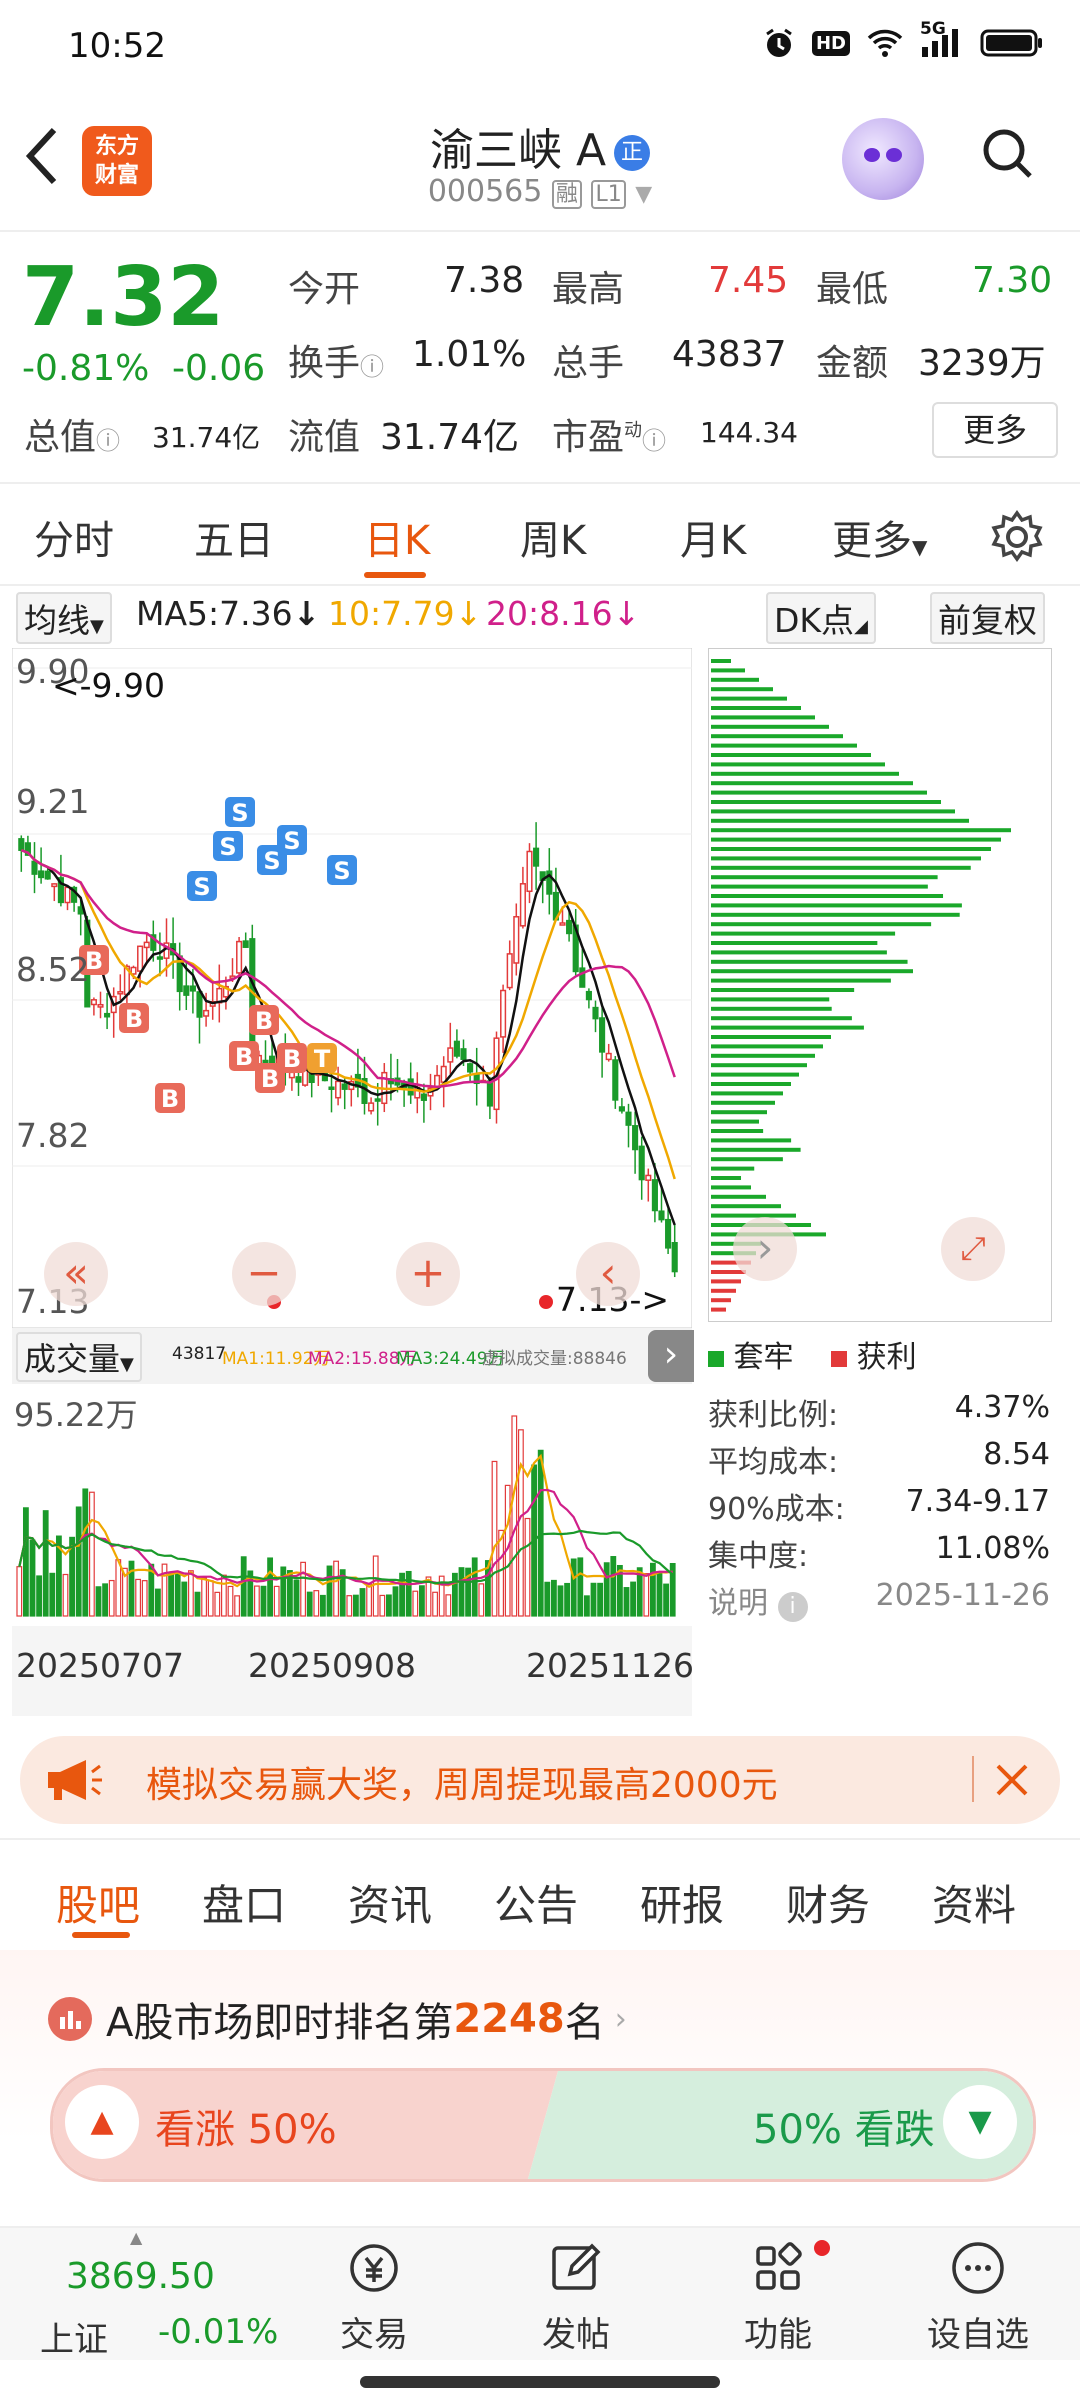 The width and height of the screenshot is (1080, 2408). I want to click on chip-distribution-chart: › ⤢, so click(880, 985).